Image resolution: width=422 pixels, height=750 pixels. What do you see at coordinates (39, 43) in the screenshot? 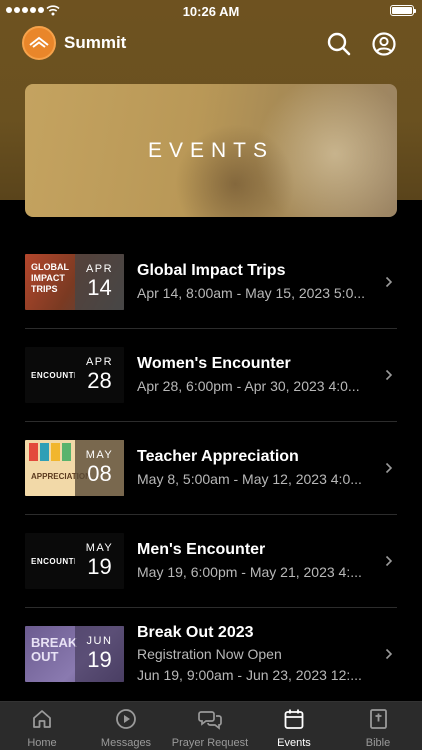
I see `church-logo-icon` at bounding box center [39, 43].